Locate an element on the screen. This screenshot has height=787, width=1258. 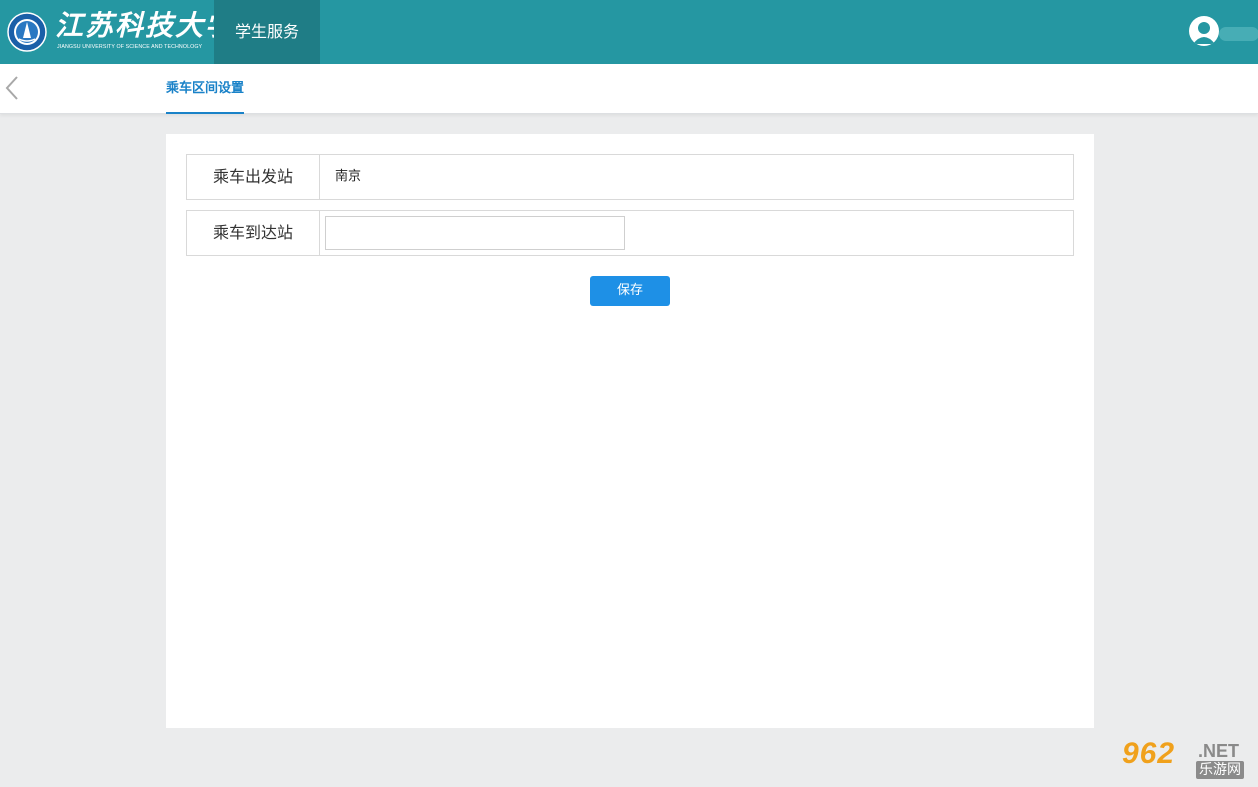
user-menu is located at coordinates (1223, 32).